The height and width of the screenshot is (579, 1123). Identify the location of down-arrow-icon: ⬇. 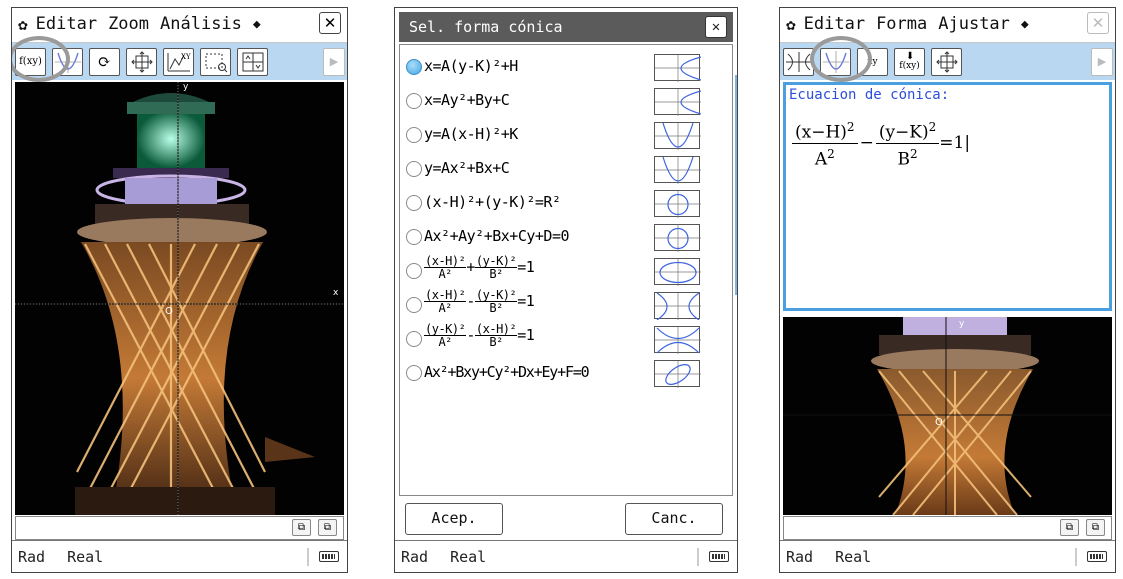
(910, 56).